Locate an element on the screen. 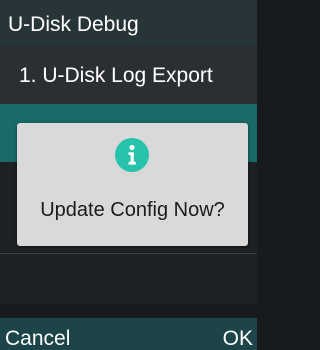 This screenshot has height=350, width=320. cancel-button: Cancel is located at coordinates (37, 338).